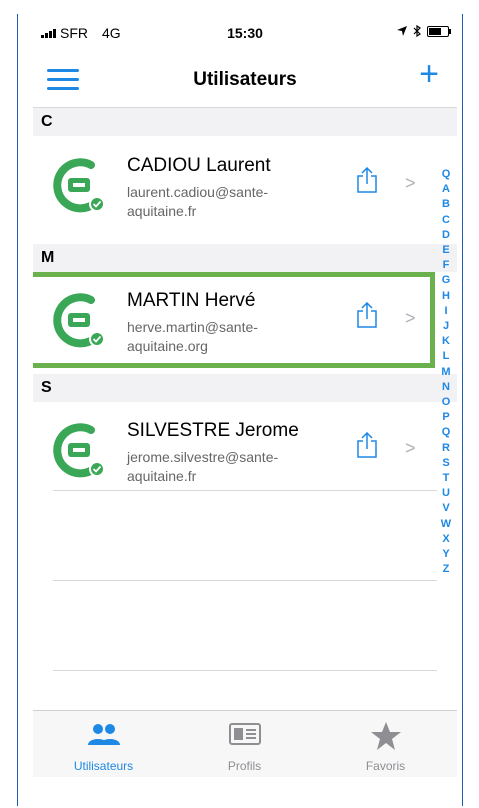 The image size is (479, 808). Describe the element at coordinates (424, 31) in the screenshot. I see `status-right` at that location.